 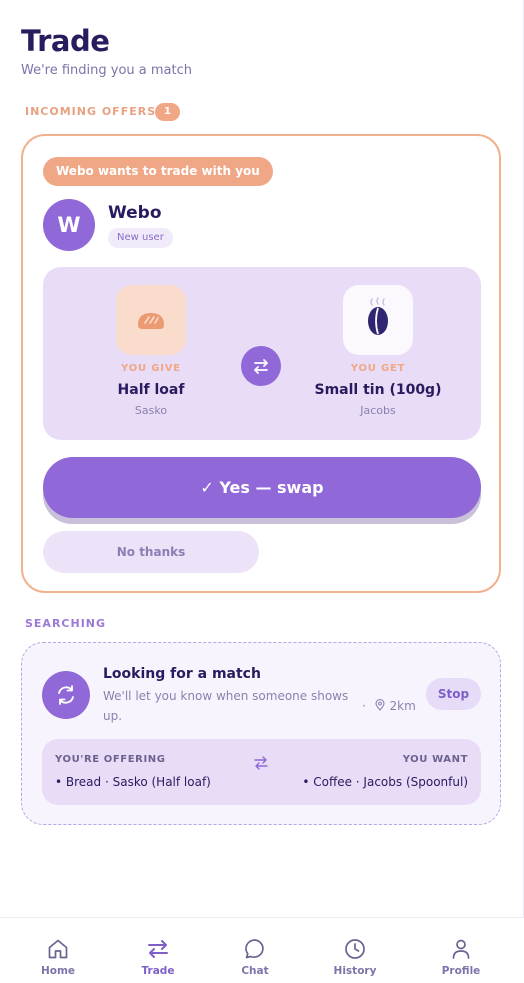 I want to click on tab-home: Home, so click(x=58, y=950).